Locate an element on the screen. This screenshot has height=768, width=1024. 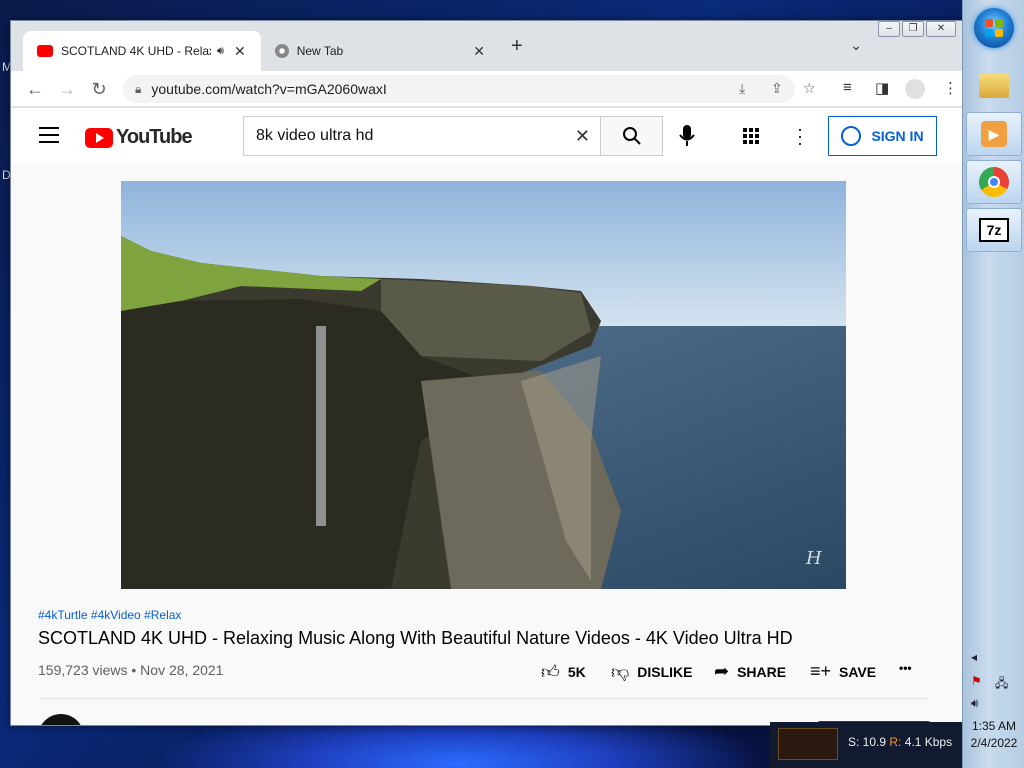
divider is located at coordinates (484, 698).